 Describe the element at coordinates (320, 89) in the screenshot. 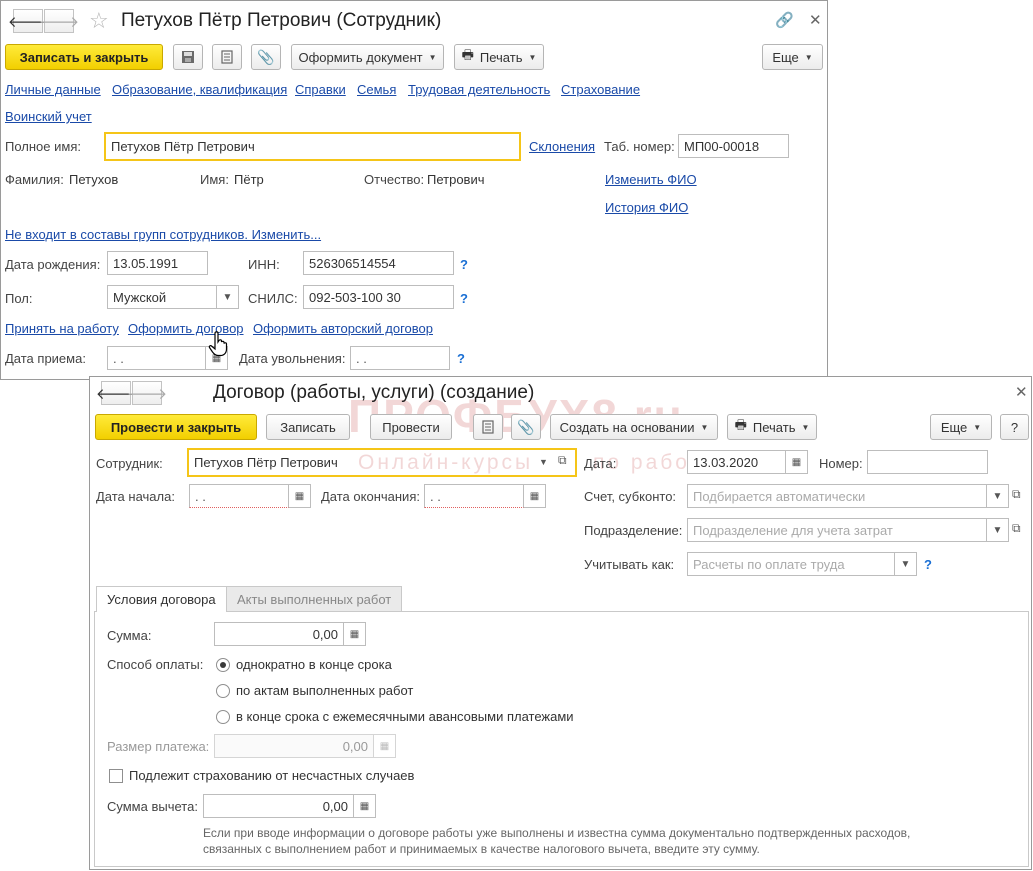

I see `tab-references: Справки` at that location.